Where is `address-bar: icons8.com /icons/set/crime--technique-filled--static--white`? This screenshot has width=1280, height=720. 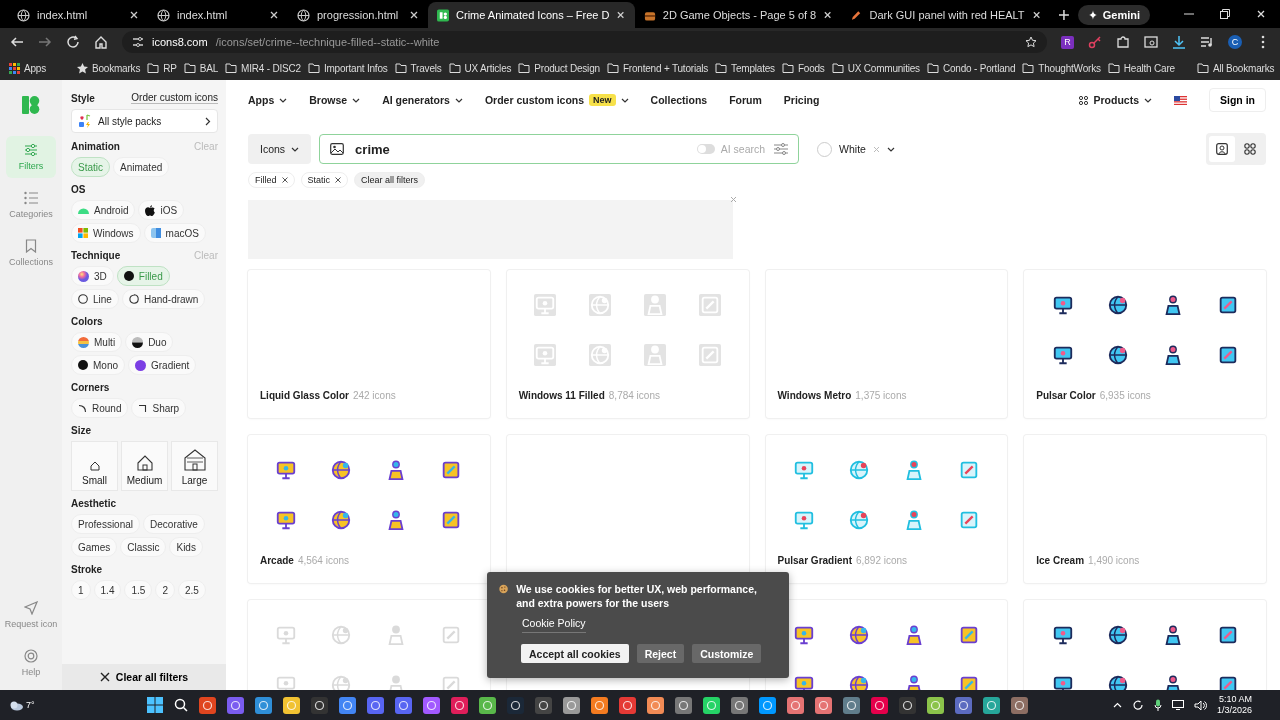 address-bar: icons8.com /icons/set/crime--technique-filled--static--white is located at coordinates (584, 42).